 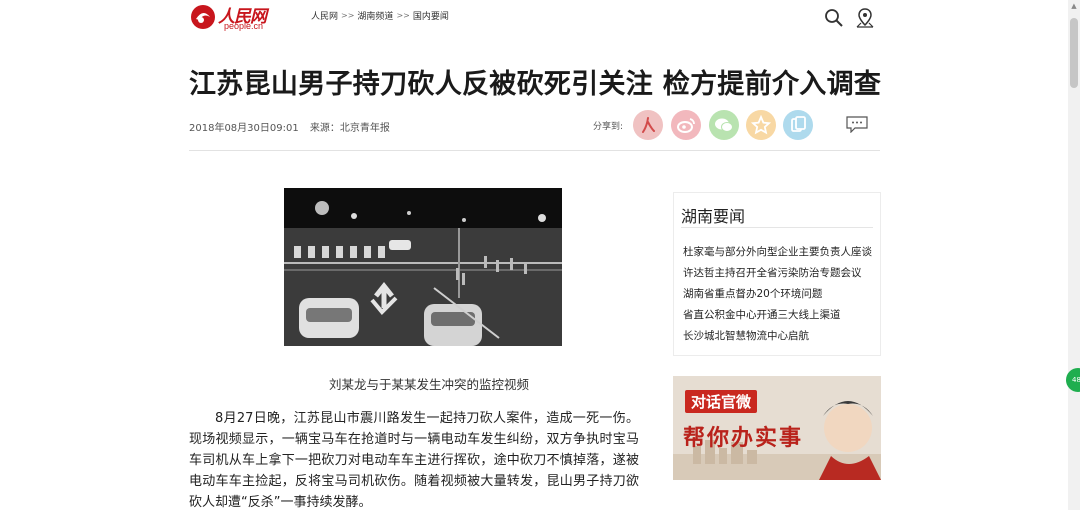 What do you see at coordinates (608, 127) in the screenshot?
I see `share-label: 分享到:` at bounding box center [608, 127].